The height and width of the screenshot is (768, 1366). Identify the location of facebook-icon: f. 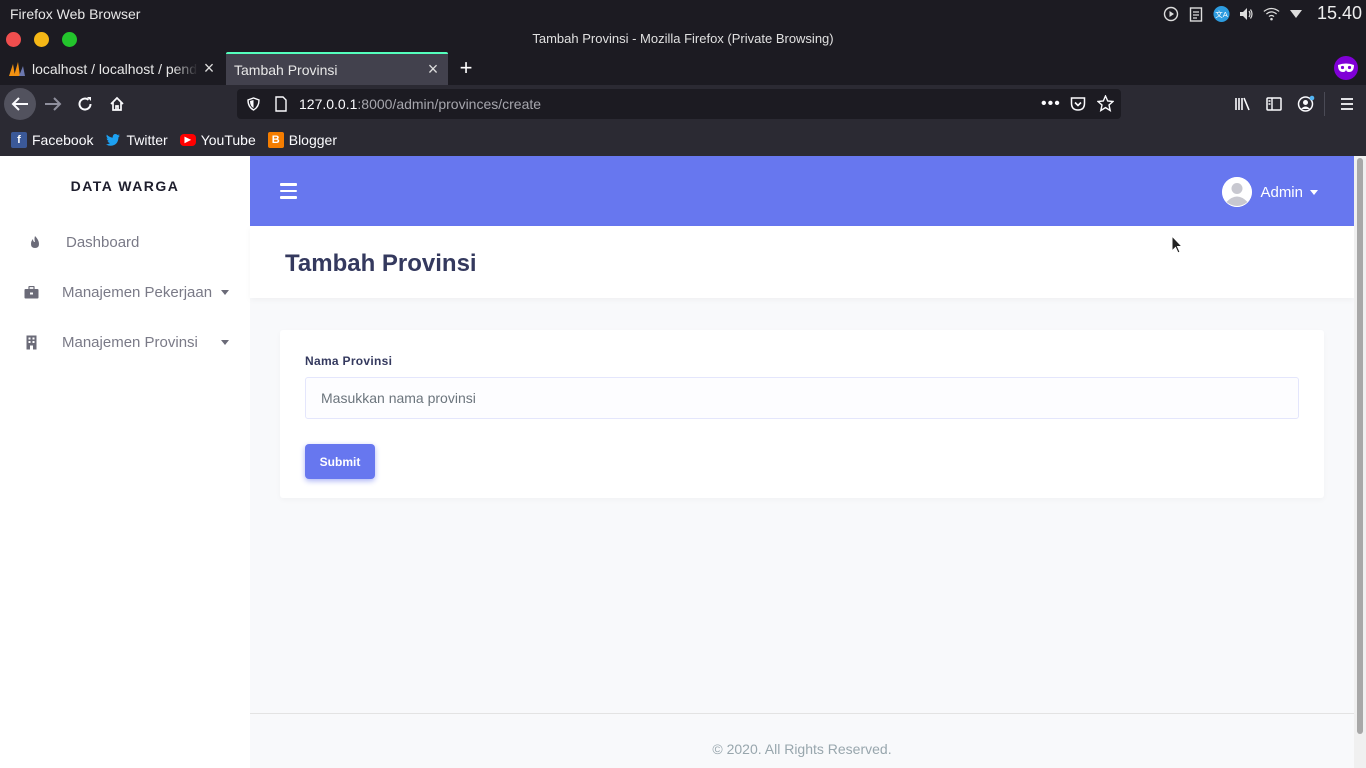
(19, 139).